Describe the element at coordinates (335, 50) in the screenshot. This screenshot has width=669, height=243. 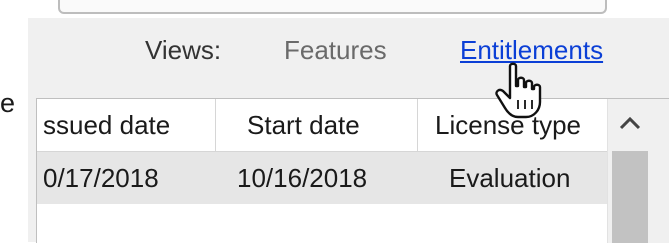
I see `view-features-link: Features` at that location.